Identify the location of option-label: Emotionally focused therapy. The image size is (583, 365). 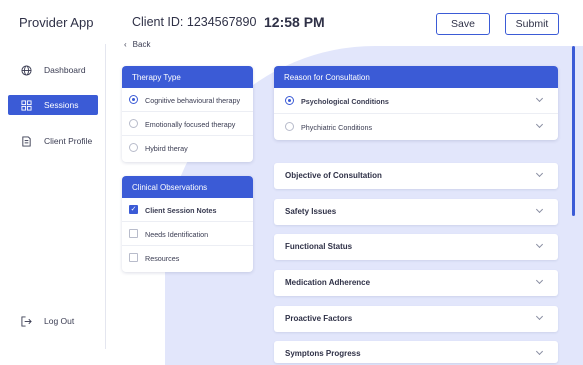
(190, 124).